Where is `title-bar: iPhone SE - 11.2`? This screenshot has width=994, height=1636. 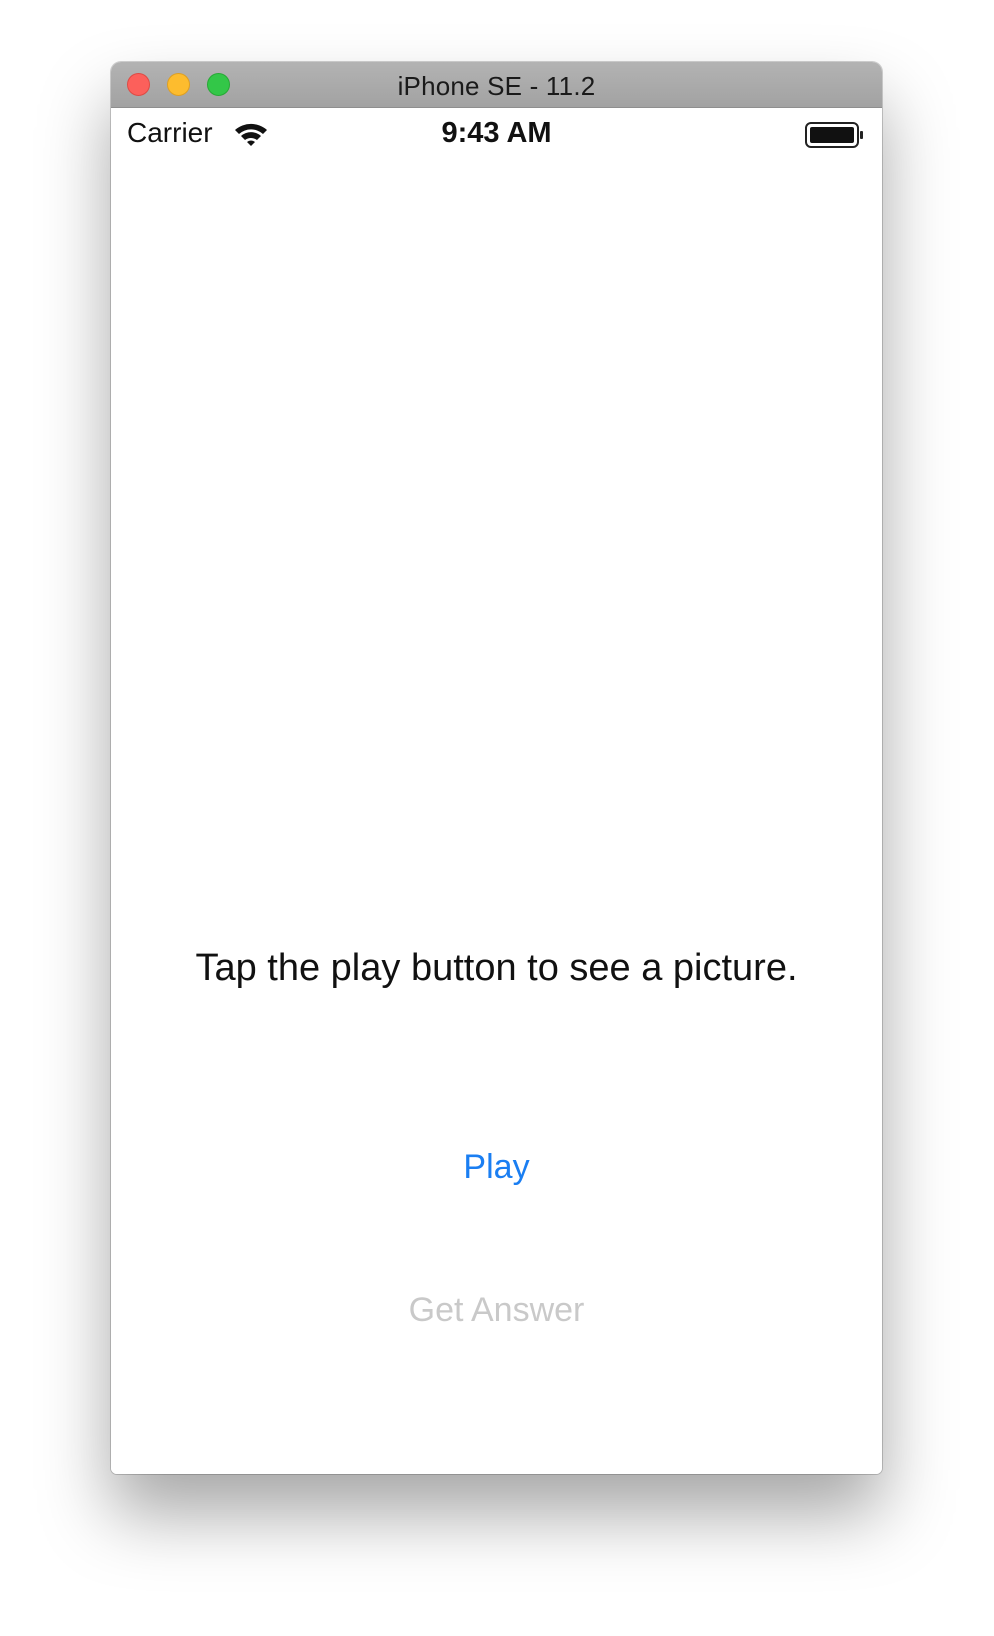 title-bar: iPhone SE - 11.2 is located at coordinates (496, 85).